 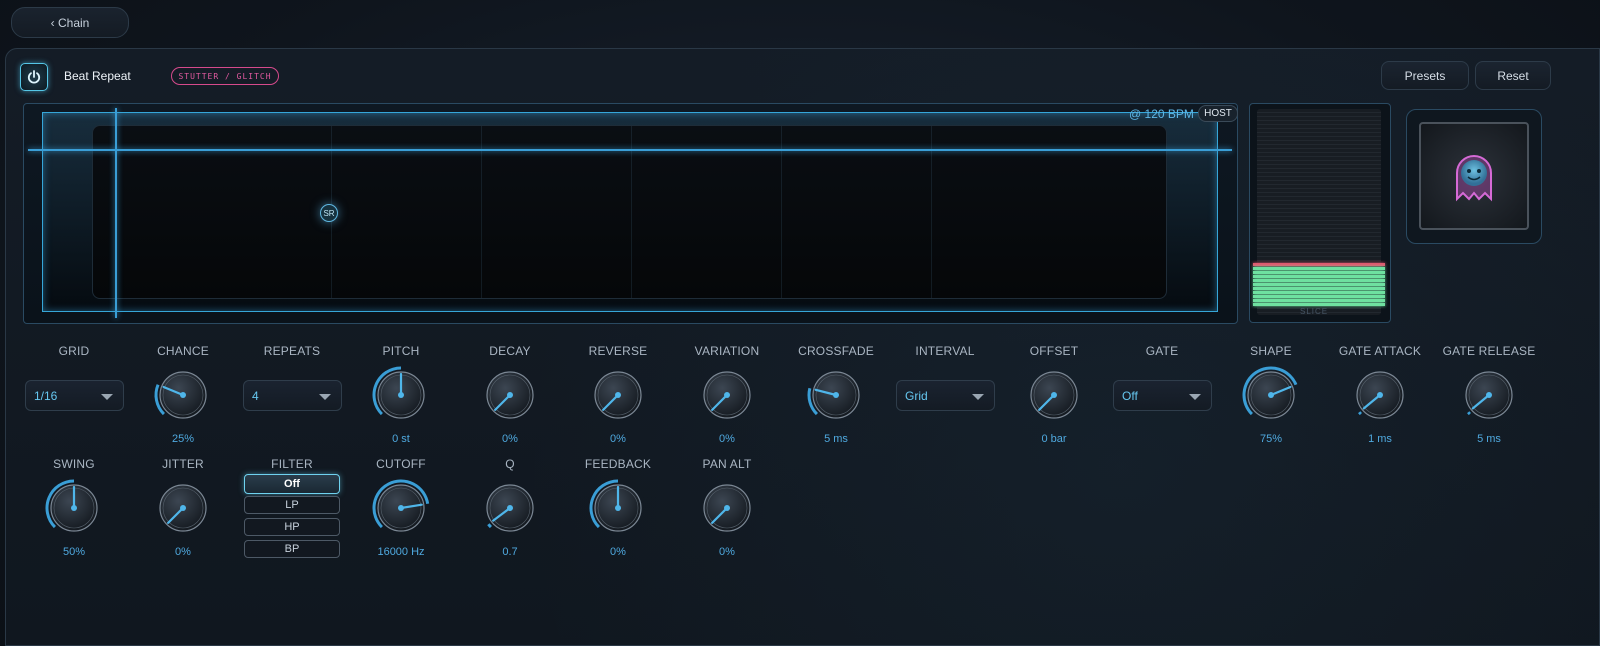 What do you see at coordinates (510, 439) in the screenshot?
I see `decay-value: 0%` at bounding box center [510, 439].